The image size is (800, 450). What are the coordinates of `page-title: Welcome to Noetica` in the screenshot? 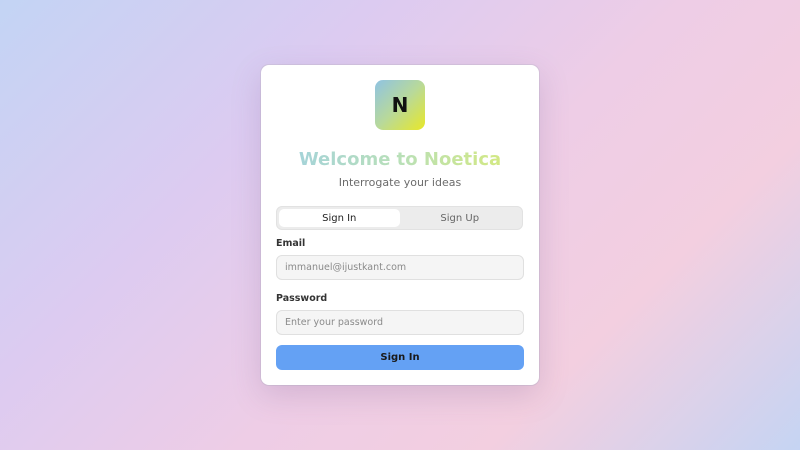 It's located at (400, 159).